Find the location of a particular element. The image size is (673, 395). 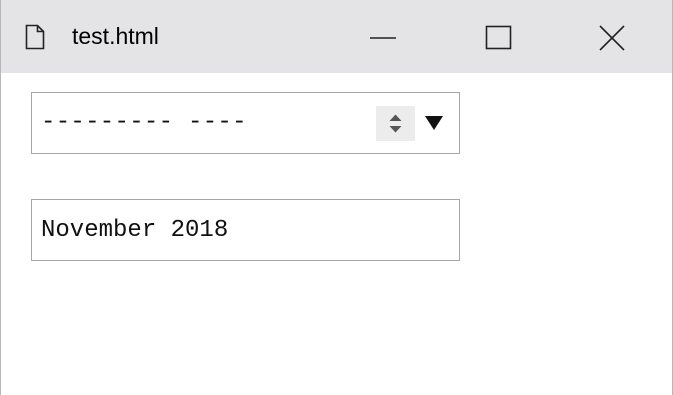

dropdown-button is located at coordinates (434, 123).